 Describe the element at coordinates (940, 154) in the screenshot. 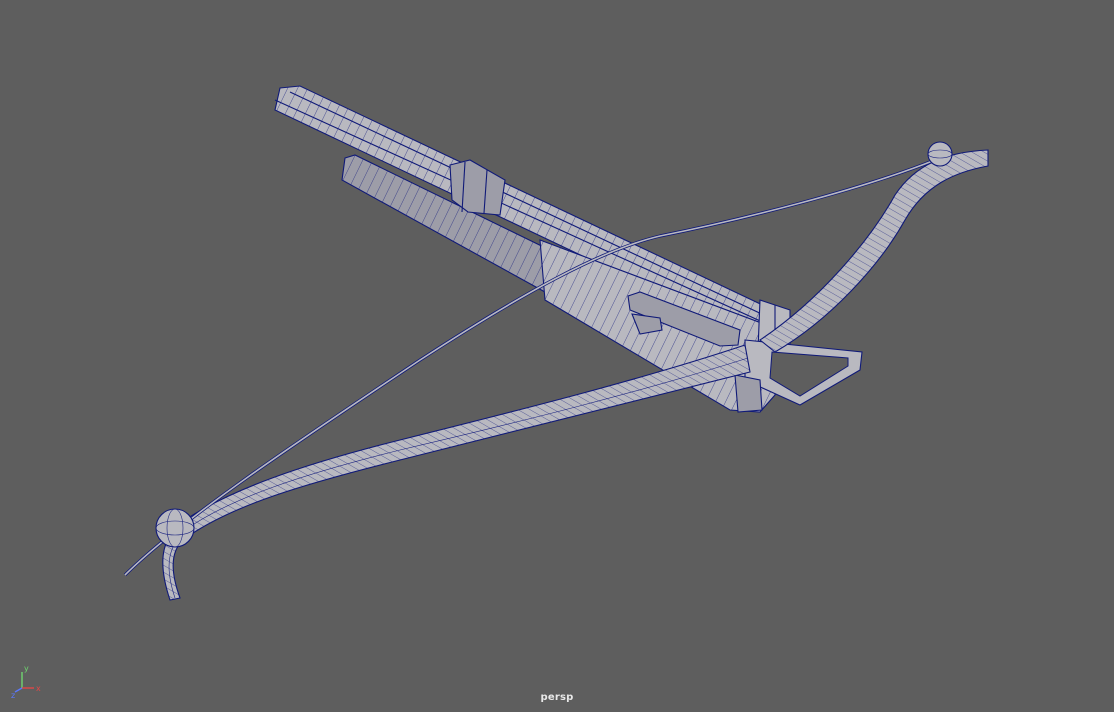

I see `bow-tip-sphere-right` at that location.